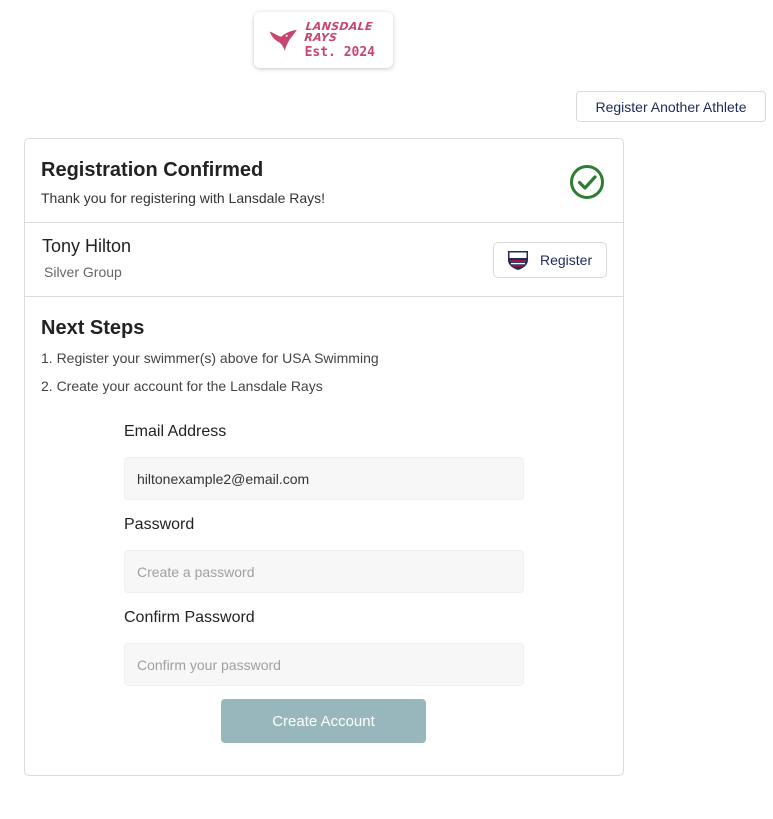 The width and height of the screenshot is (773, 819). I want to click on confirmation-title: Registration Confirmed, so click(152, 170).